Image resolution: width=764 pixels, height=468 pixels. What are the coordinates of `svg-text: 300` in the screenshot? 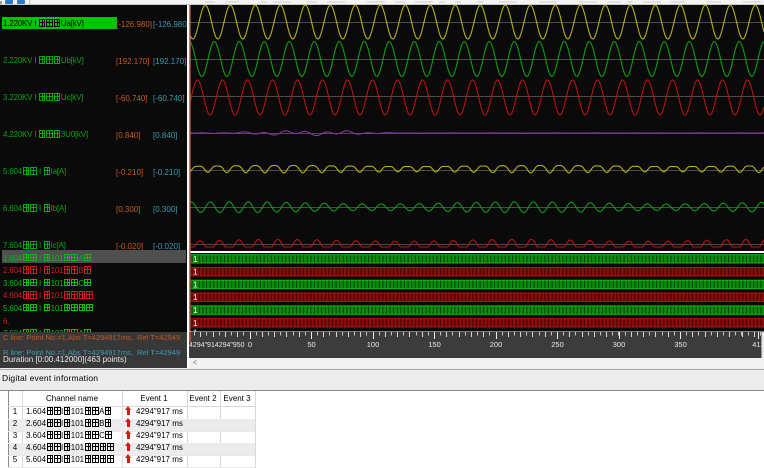 It's located at (619, 344).